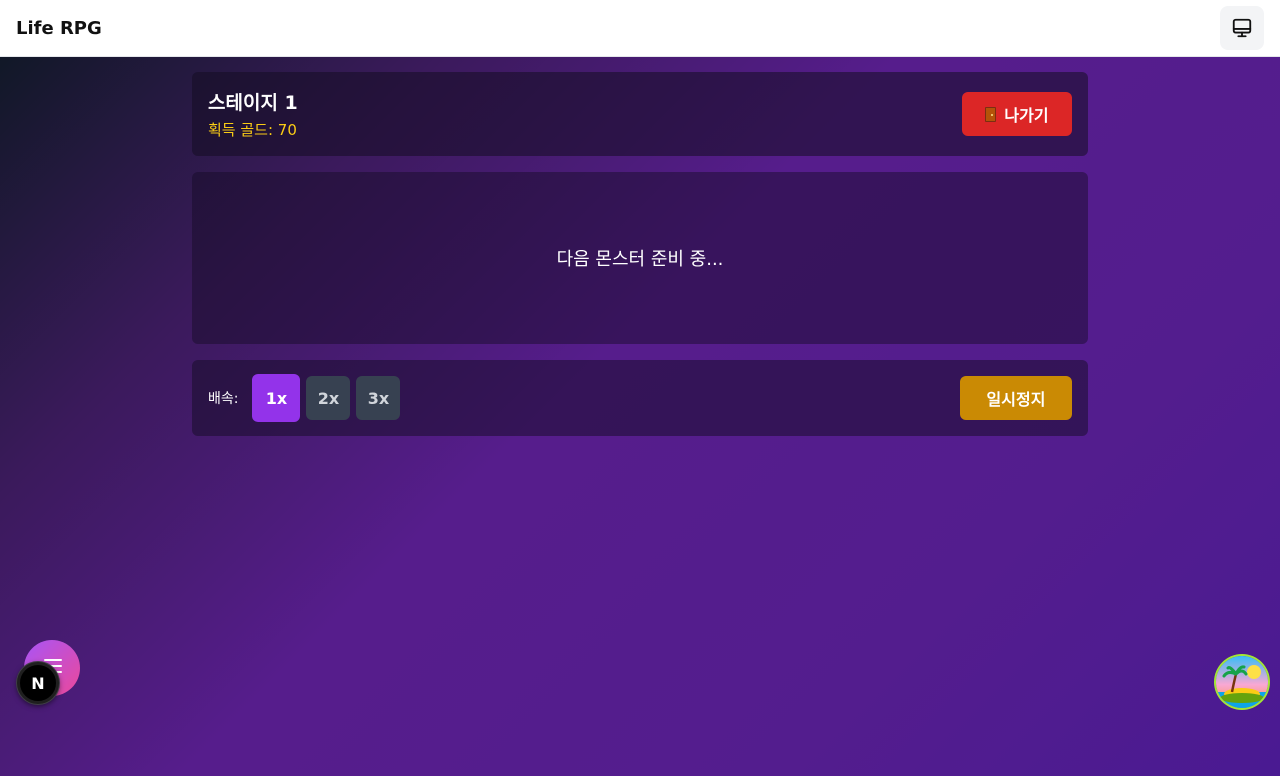  What do you see at coordinates (253, 103) in the screenshot?
I see `stage-title: 스테이지 1` at bounding box center [253, 103].